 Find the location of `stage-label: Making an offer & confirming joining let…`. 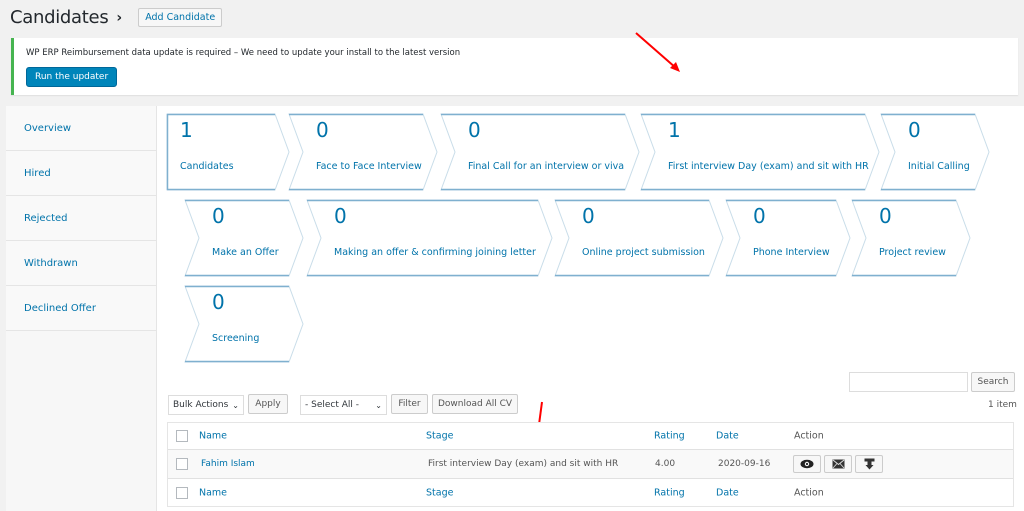

stage-label: Making an offer & confirming joining let… is located at coordinates (435, 252).